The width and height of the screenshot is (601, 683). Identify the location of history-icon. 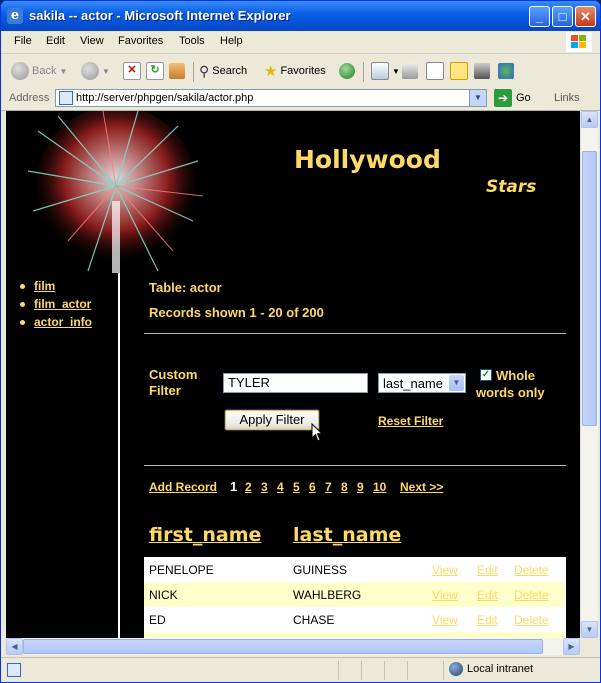
(347, 71).